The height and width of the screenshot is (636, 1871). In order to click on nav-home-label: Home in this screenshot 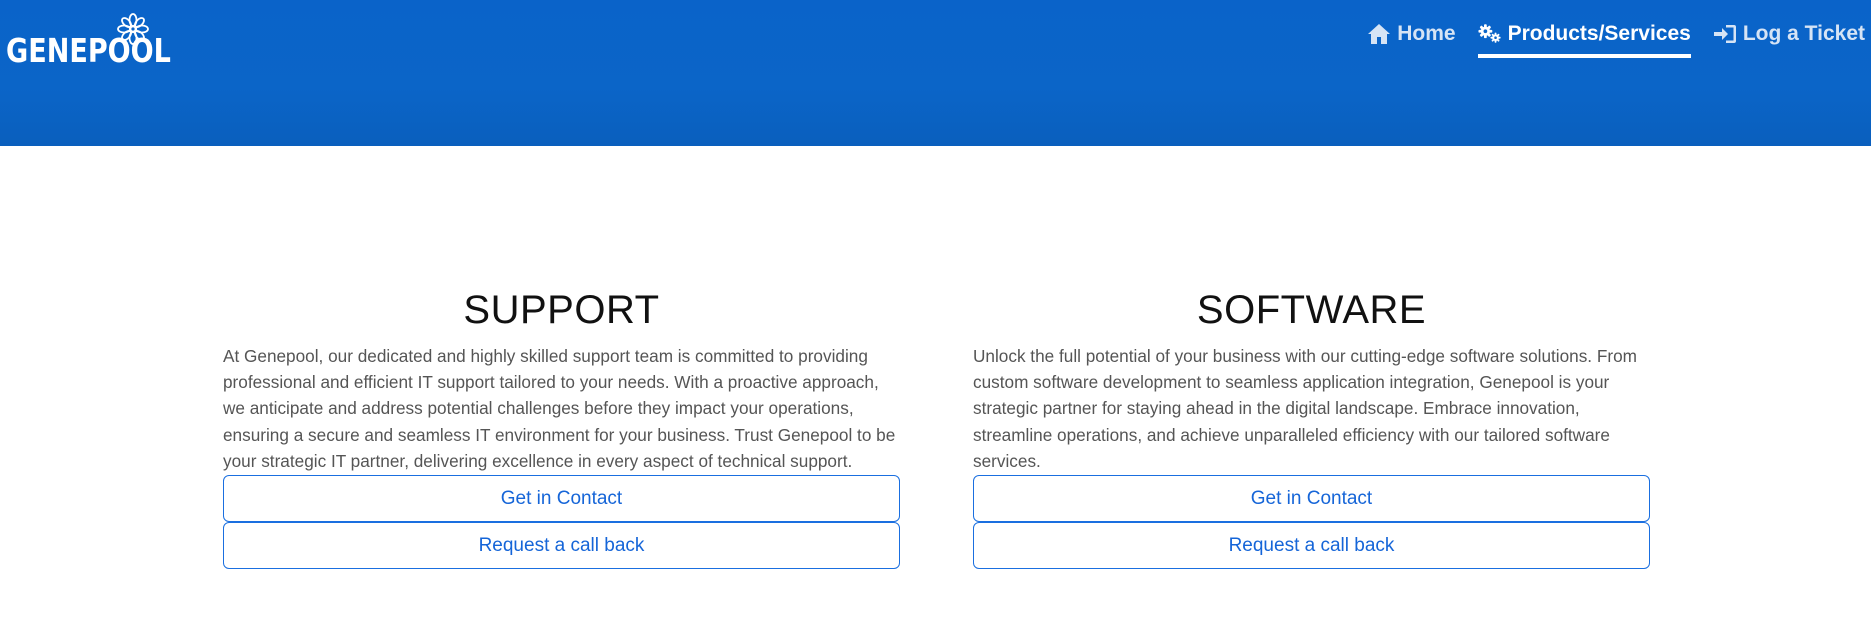, I will do `click(1426, 33)`.